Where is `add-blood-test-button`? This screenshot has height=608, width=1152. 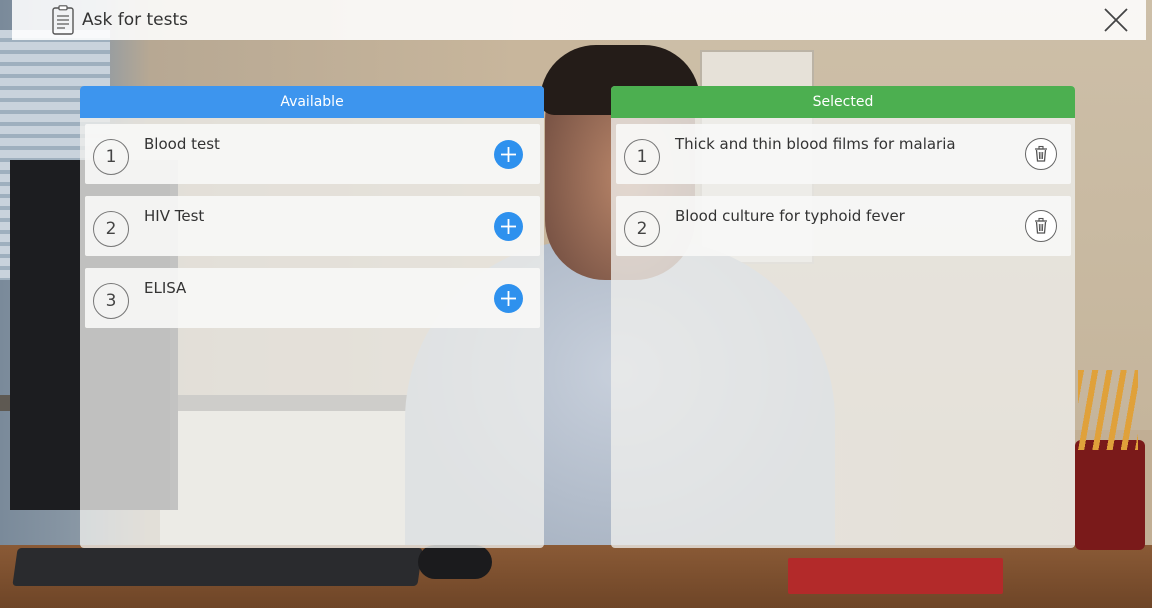 add-blood-test-button is located at coordinates (508, 154).